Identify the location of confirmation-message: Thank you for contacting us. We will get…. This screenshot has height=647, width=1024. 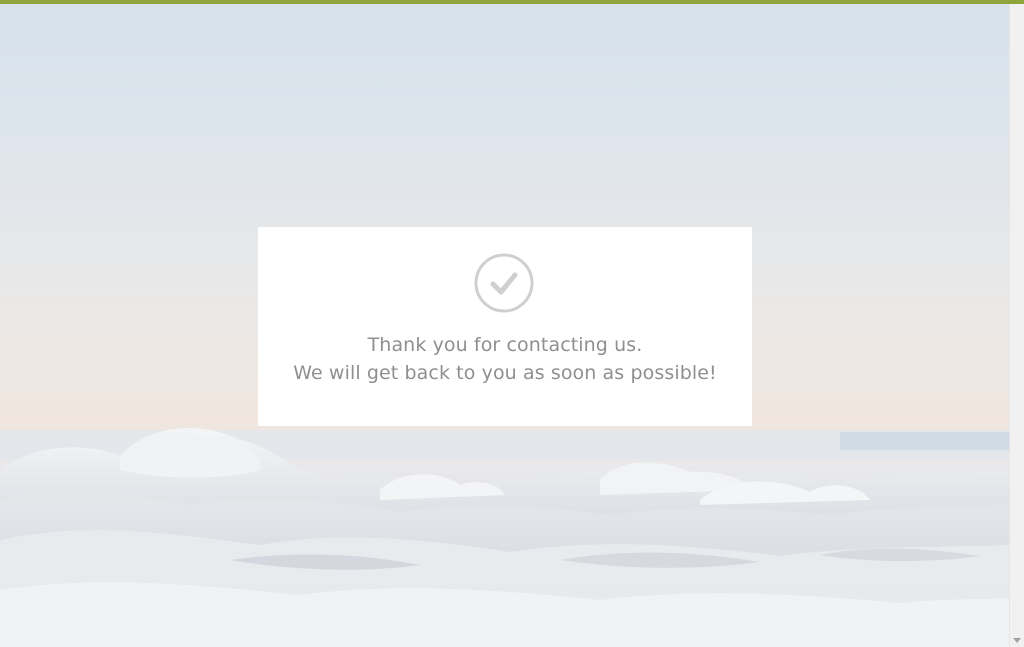
(505, 359).